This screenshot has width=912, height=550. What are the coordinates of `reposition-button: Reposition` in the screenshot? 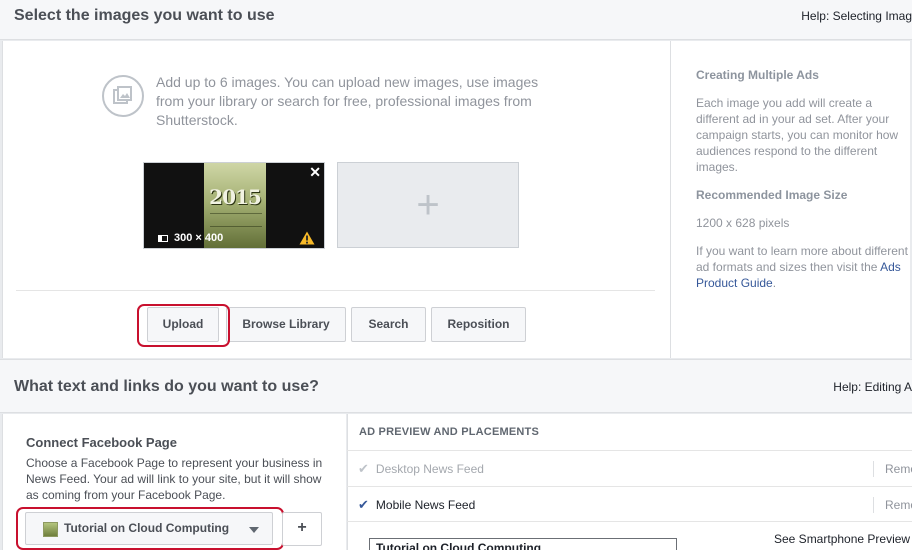 It's located at (478, 324).